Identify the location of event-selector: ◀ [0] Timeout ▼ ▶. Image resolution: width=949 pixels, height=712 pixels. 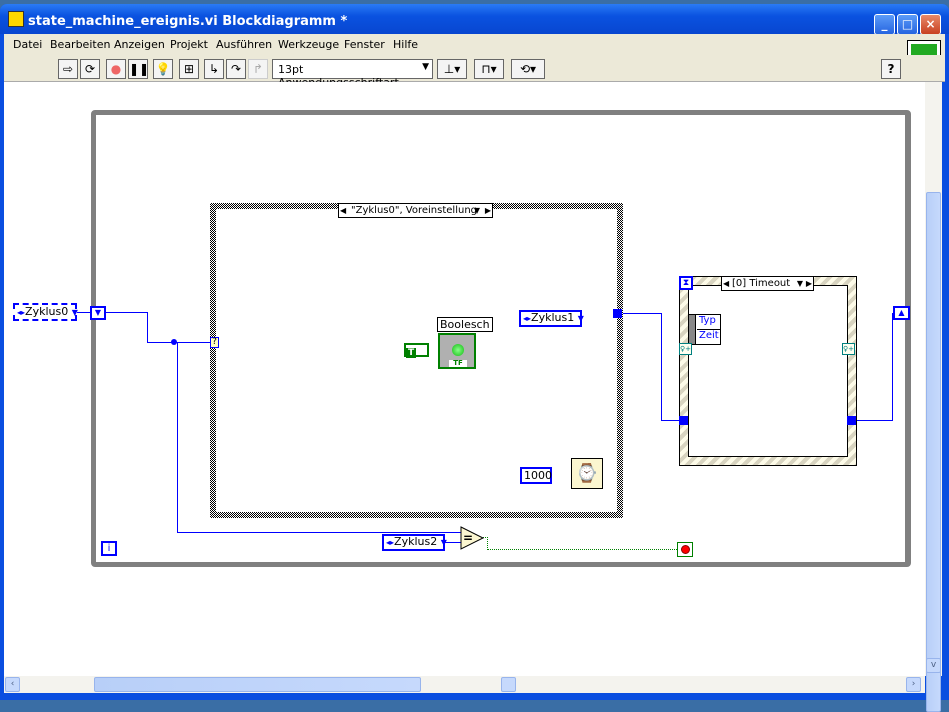
(767, 283).